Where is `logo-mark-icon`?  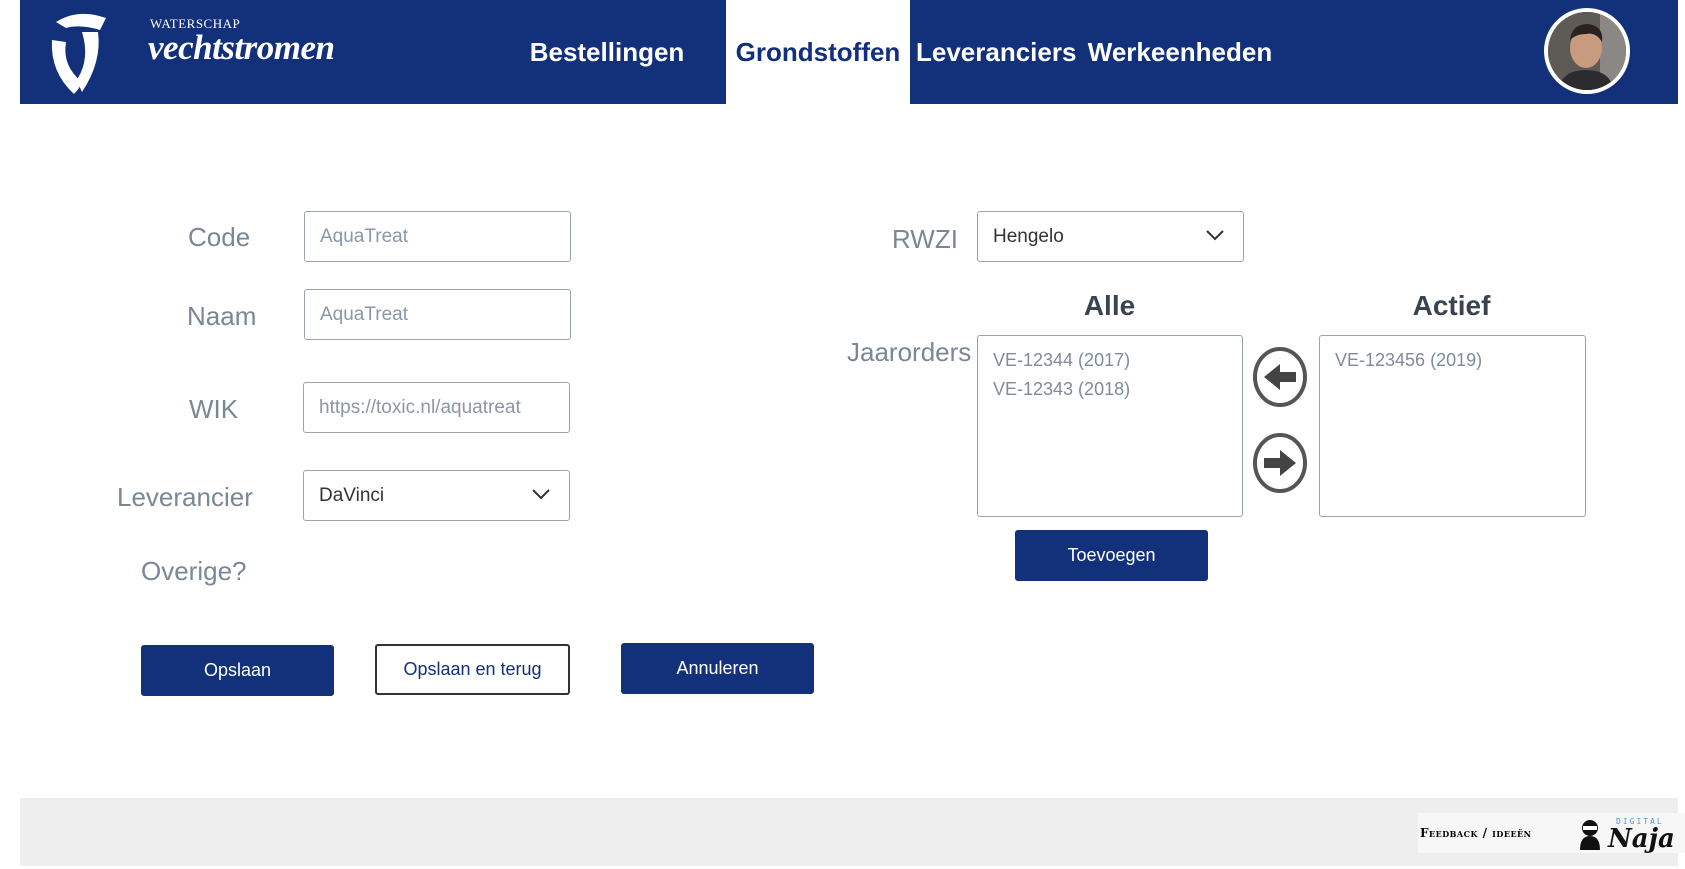 logo-mark-icon is located at coordinates (78, 53).